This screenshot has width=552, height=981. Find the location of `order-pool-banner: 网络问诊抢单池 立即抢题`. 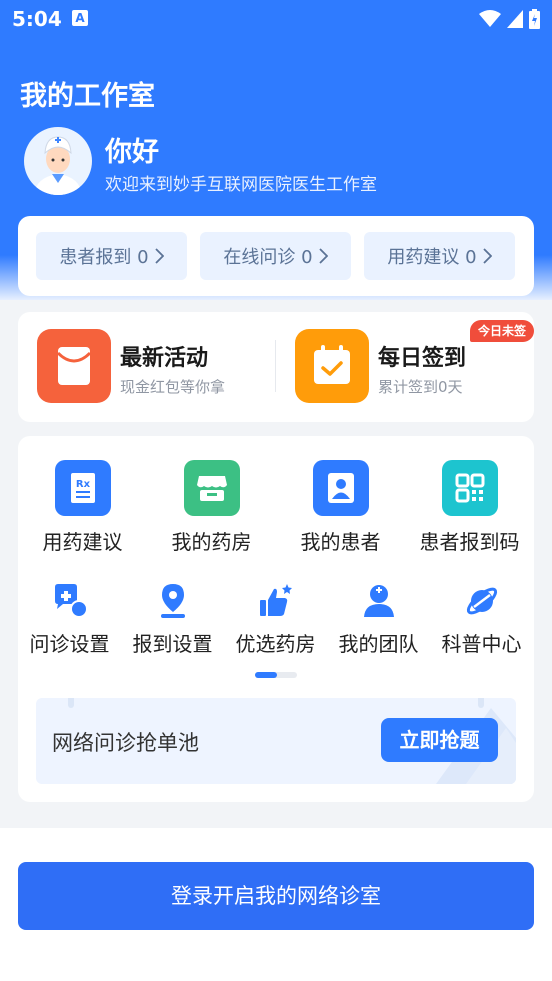

order-pool-banner: 网络问诊抢单池 立即抢题 is located at coordinates (276, 741).